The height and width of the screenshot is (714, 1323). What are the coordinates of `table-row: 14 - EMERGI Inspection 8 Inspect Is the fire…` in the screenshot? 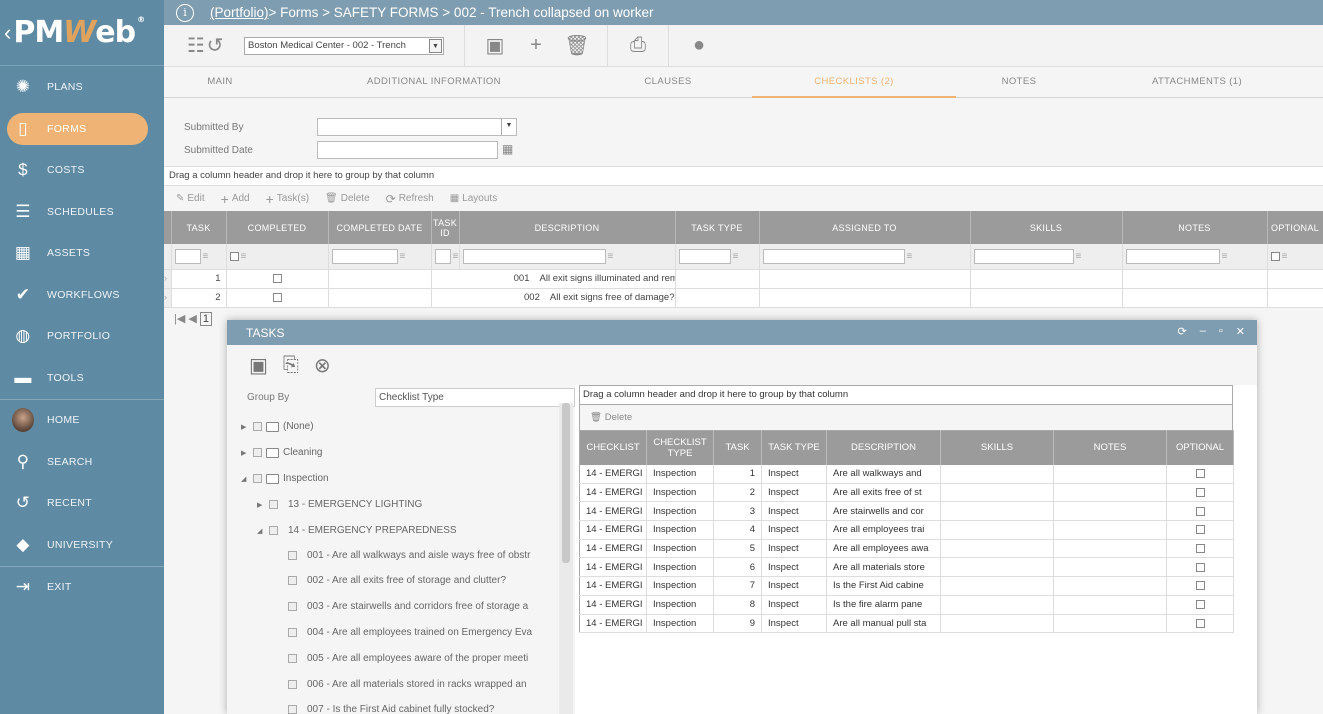 It's located at (906, 605).